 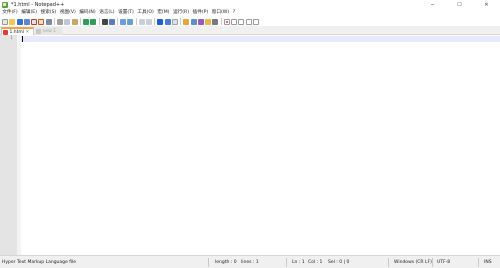 What do you see at coordinates (215, 21) in the screenshot?
I see `monitoring-icon` at bounding box center [215, 21].